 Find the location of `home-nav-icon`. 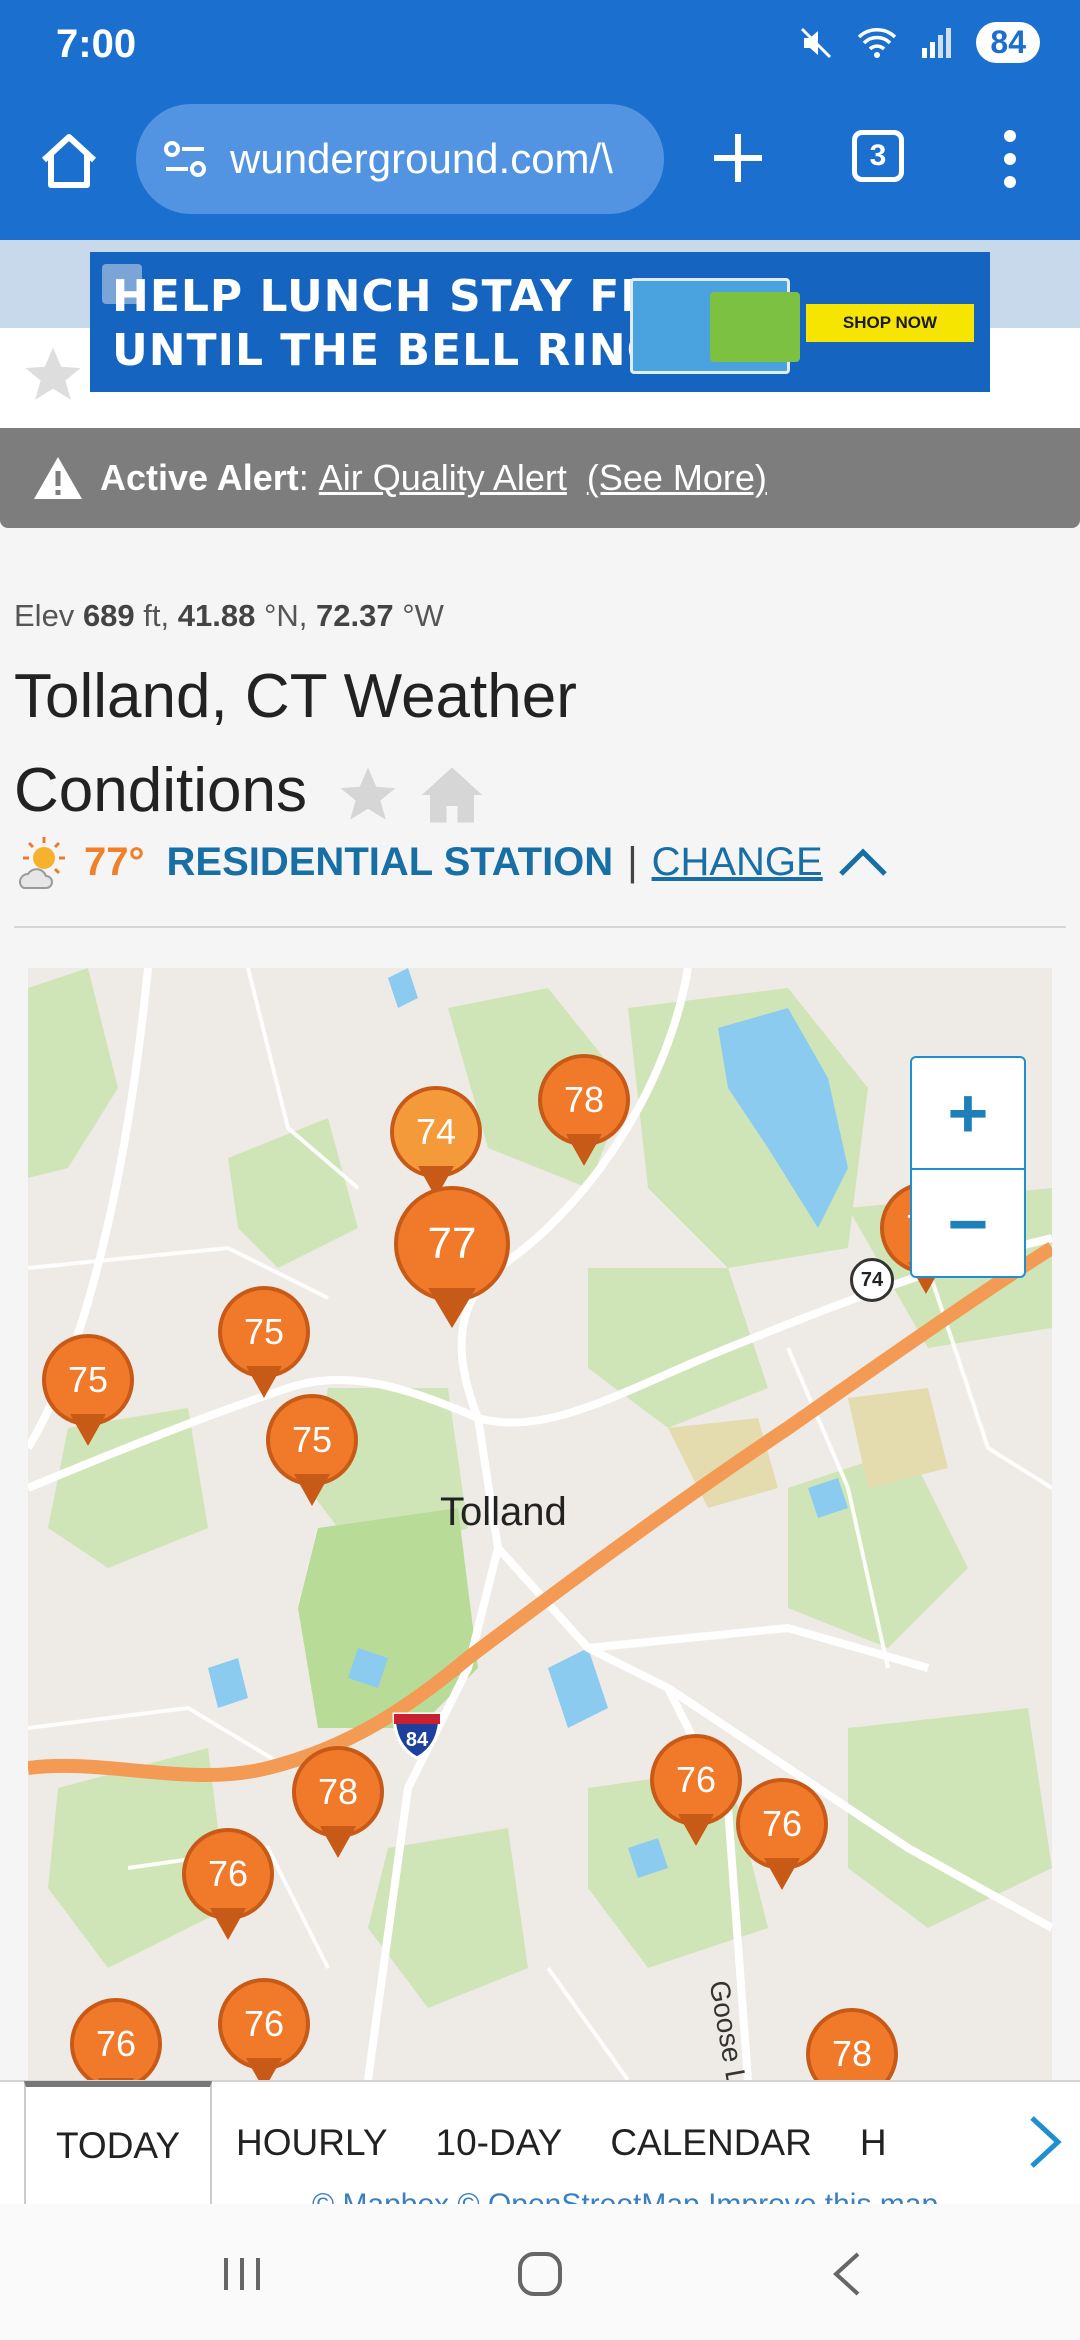

home-nav-icon is located at coordinates (540, 2274).